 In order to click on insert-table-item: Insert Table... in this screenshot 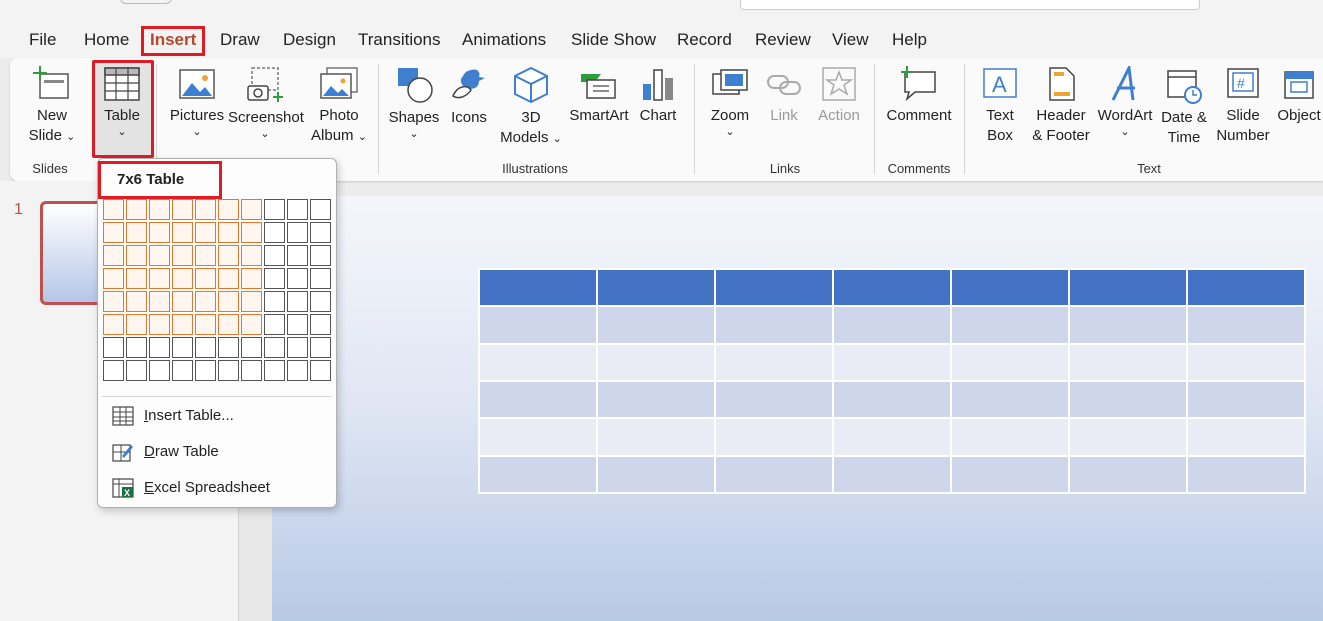, I will do `click(173, 416)`.